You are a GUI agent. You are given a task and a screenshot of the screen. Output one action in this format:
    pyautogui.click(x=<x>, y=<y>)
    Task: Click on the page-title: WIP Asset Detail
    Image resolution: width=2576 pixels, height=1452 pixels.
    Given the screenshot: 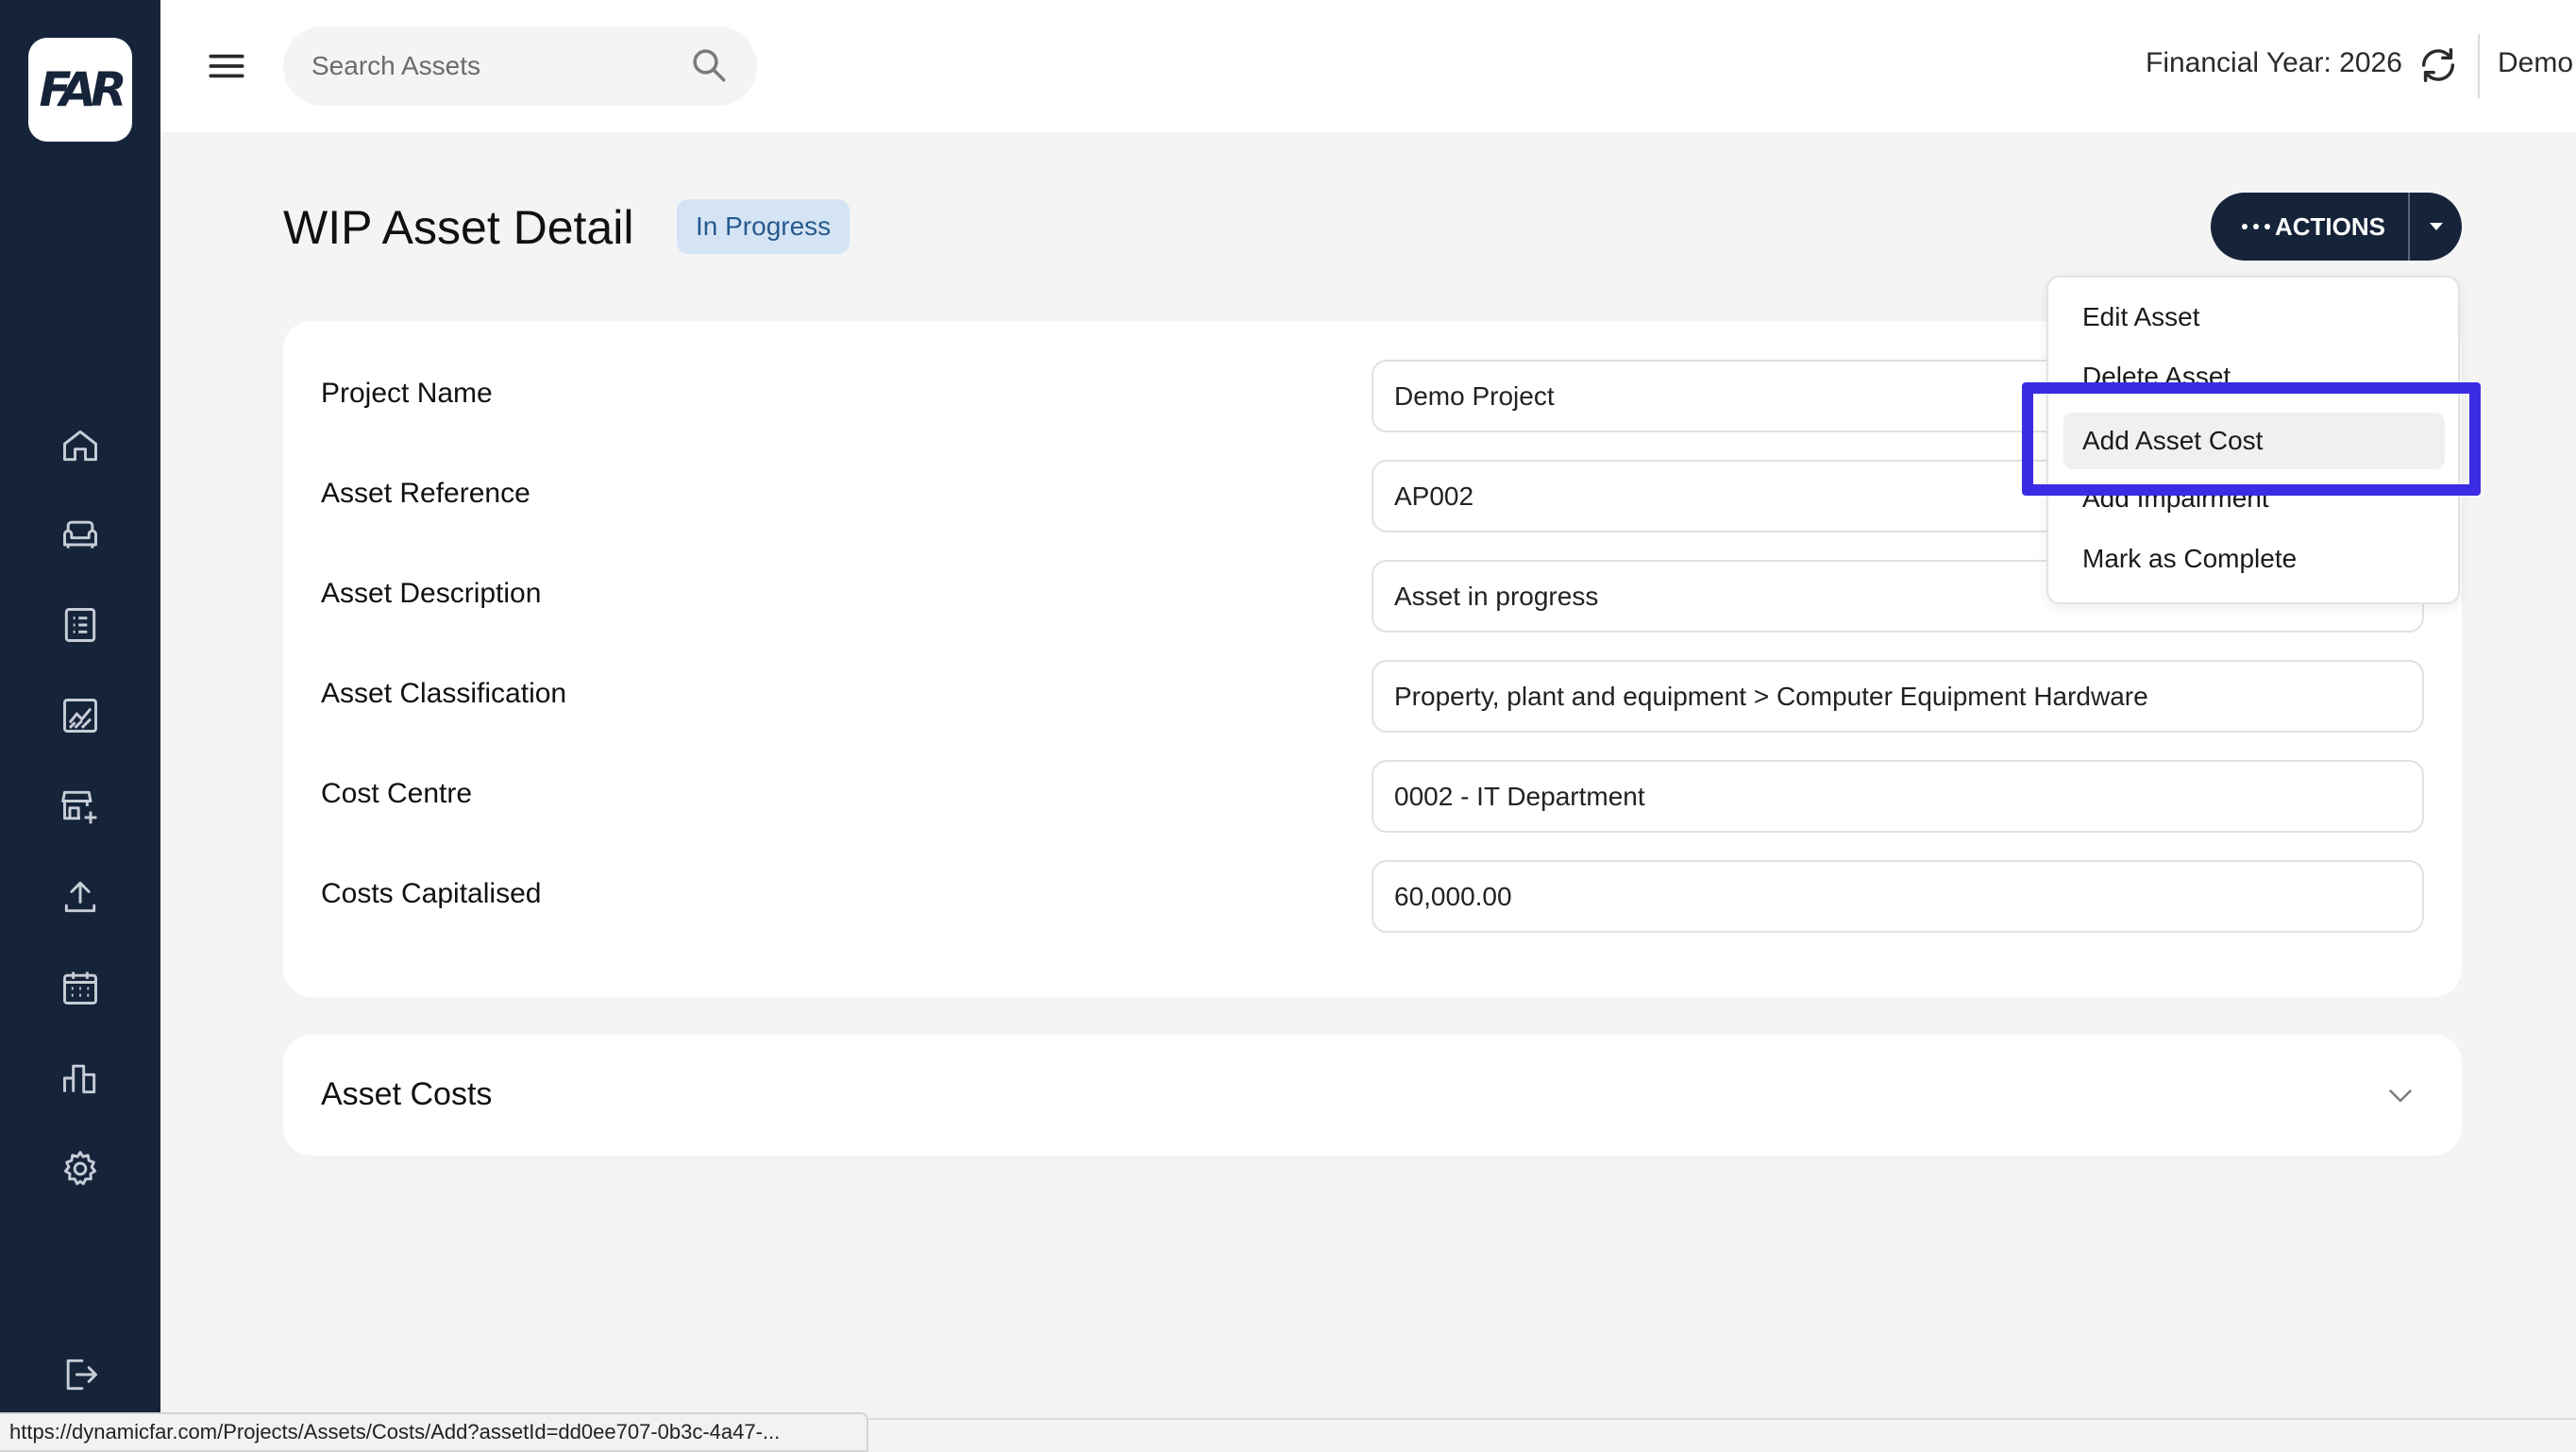 What is the action you would take?
    pyautogui.click(x=458, y=227)
    